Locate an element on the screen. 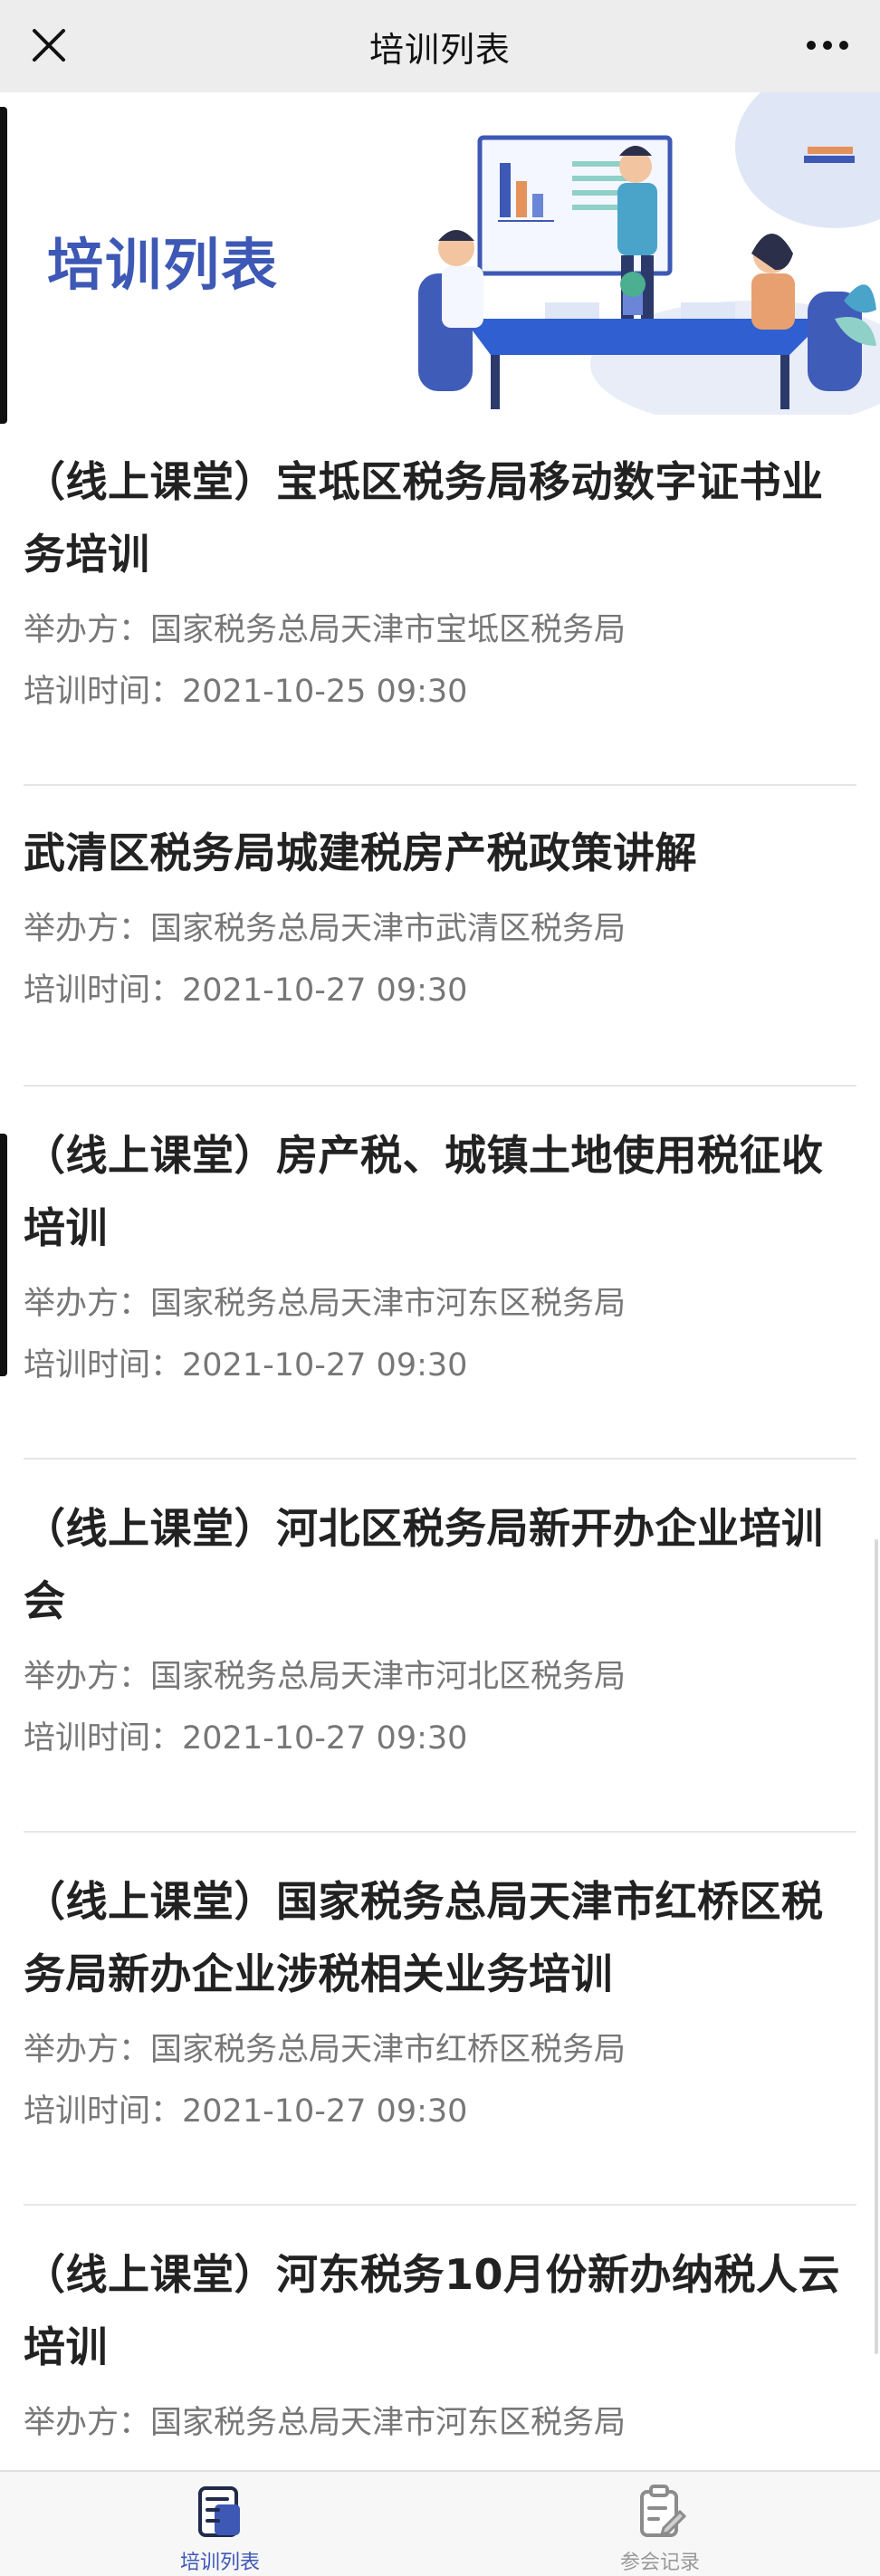 The height and width of the screenshot is (2576, 880). edge-scroll-marker is located at coordinates (3, 265).